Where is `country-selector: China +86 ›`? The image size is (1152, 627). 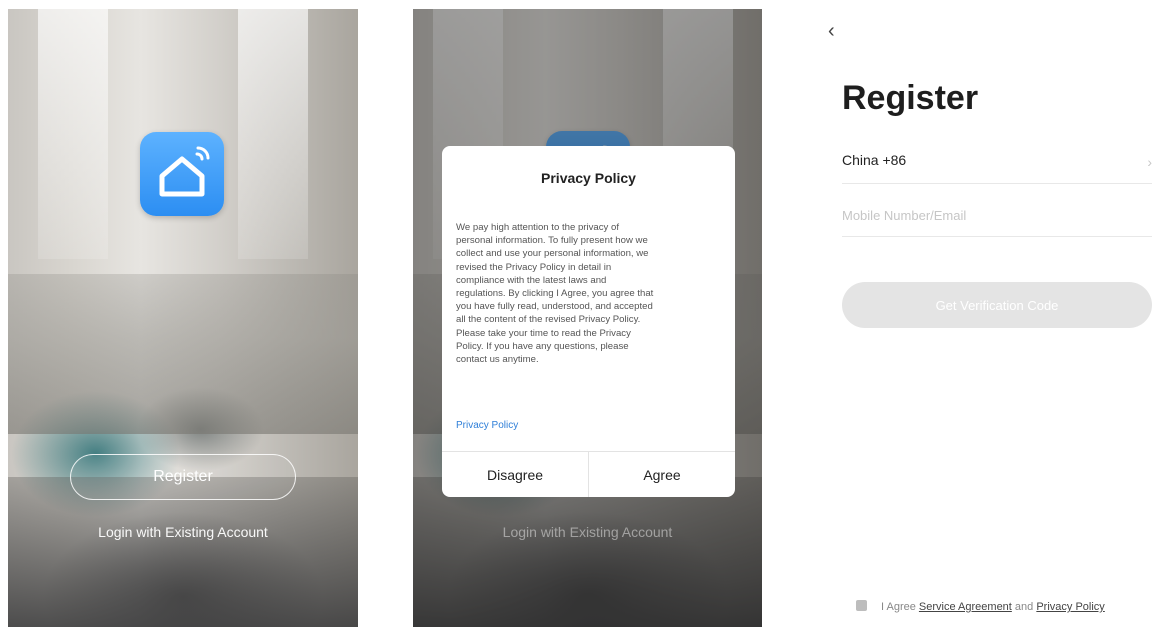
country-selector: China +86 › is located at coordinates (997, 168).